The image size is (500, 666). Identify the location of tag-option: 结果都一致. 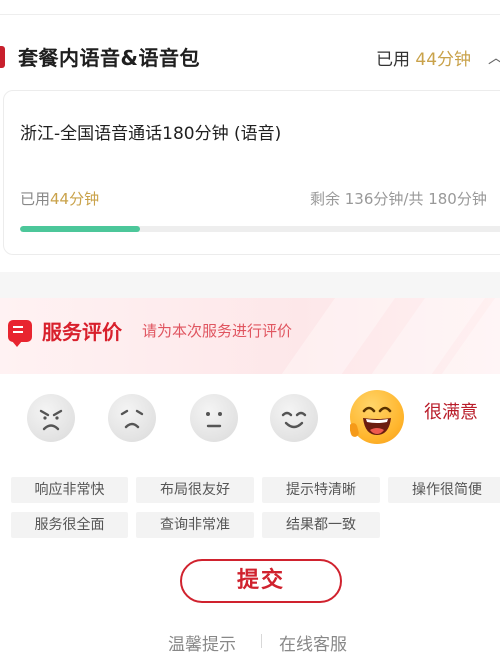
(321, 525).